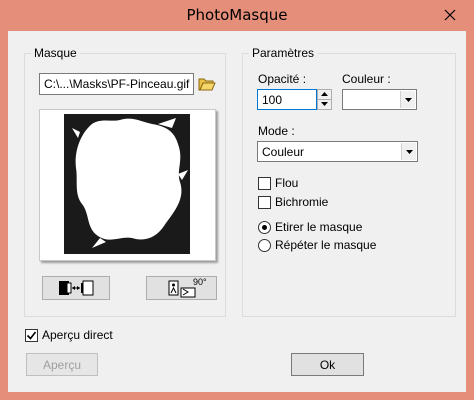 This screenshot has width=474, height=400. Describe the element at coordinates (62, 364) in the screenshot. I see `preview-button: Aperçu` at that location.